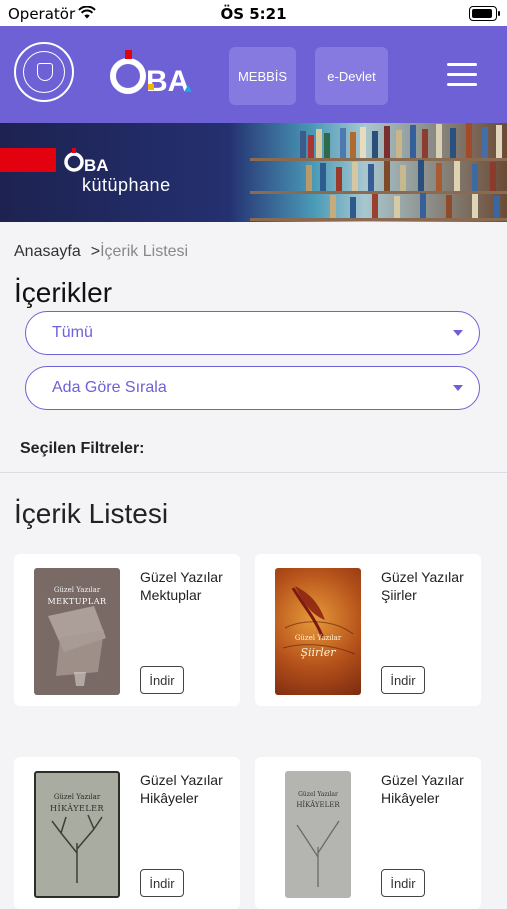 This screenshot has height=909, width=507. Describe the element at coordinates (351, 76) in the screenshot. I see `e-devlet-button: e-Devlet` at that location.